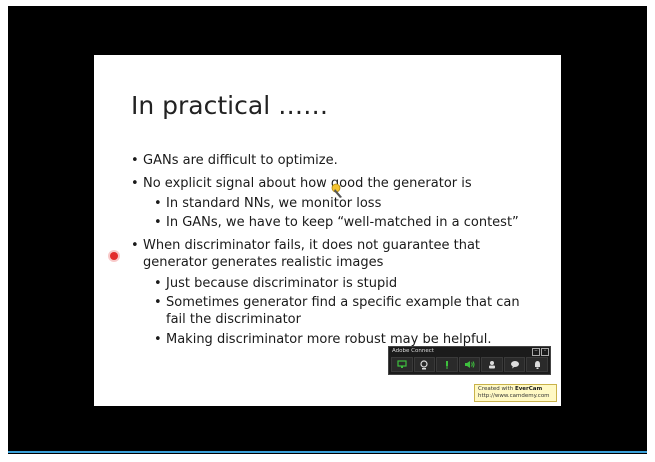  What do you see at coordinates (233, 319) in the screenshot?
I see `bullet-text-continued: fail the discriminator` at bounding box center [233, 319].